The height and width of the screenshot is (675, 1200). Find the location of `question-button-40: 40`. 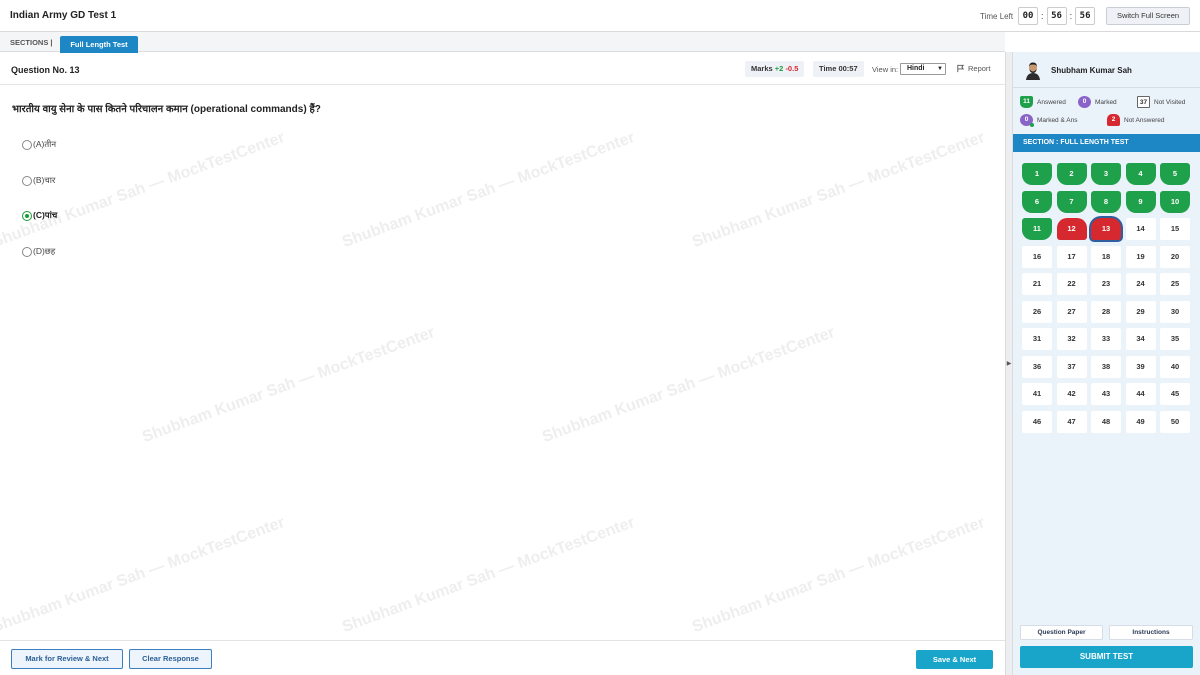

question-button-40: 40 is located at coordinates (1175, 366).